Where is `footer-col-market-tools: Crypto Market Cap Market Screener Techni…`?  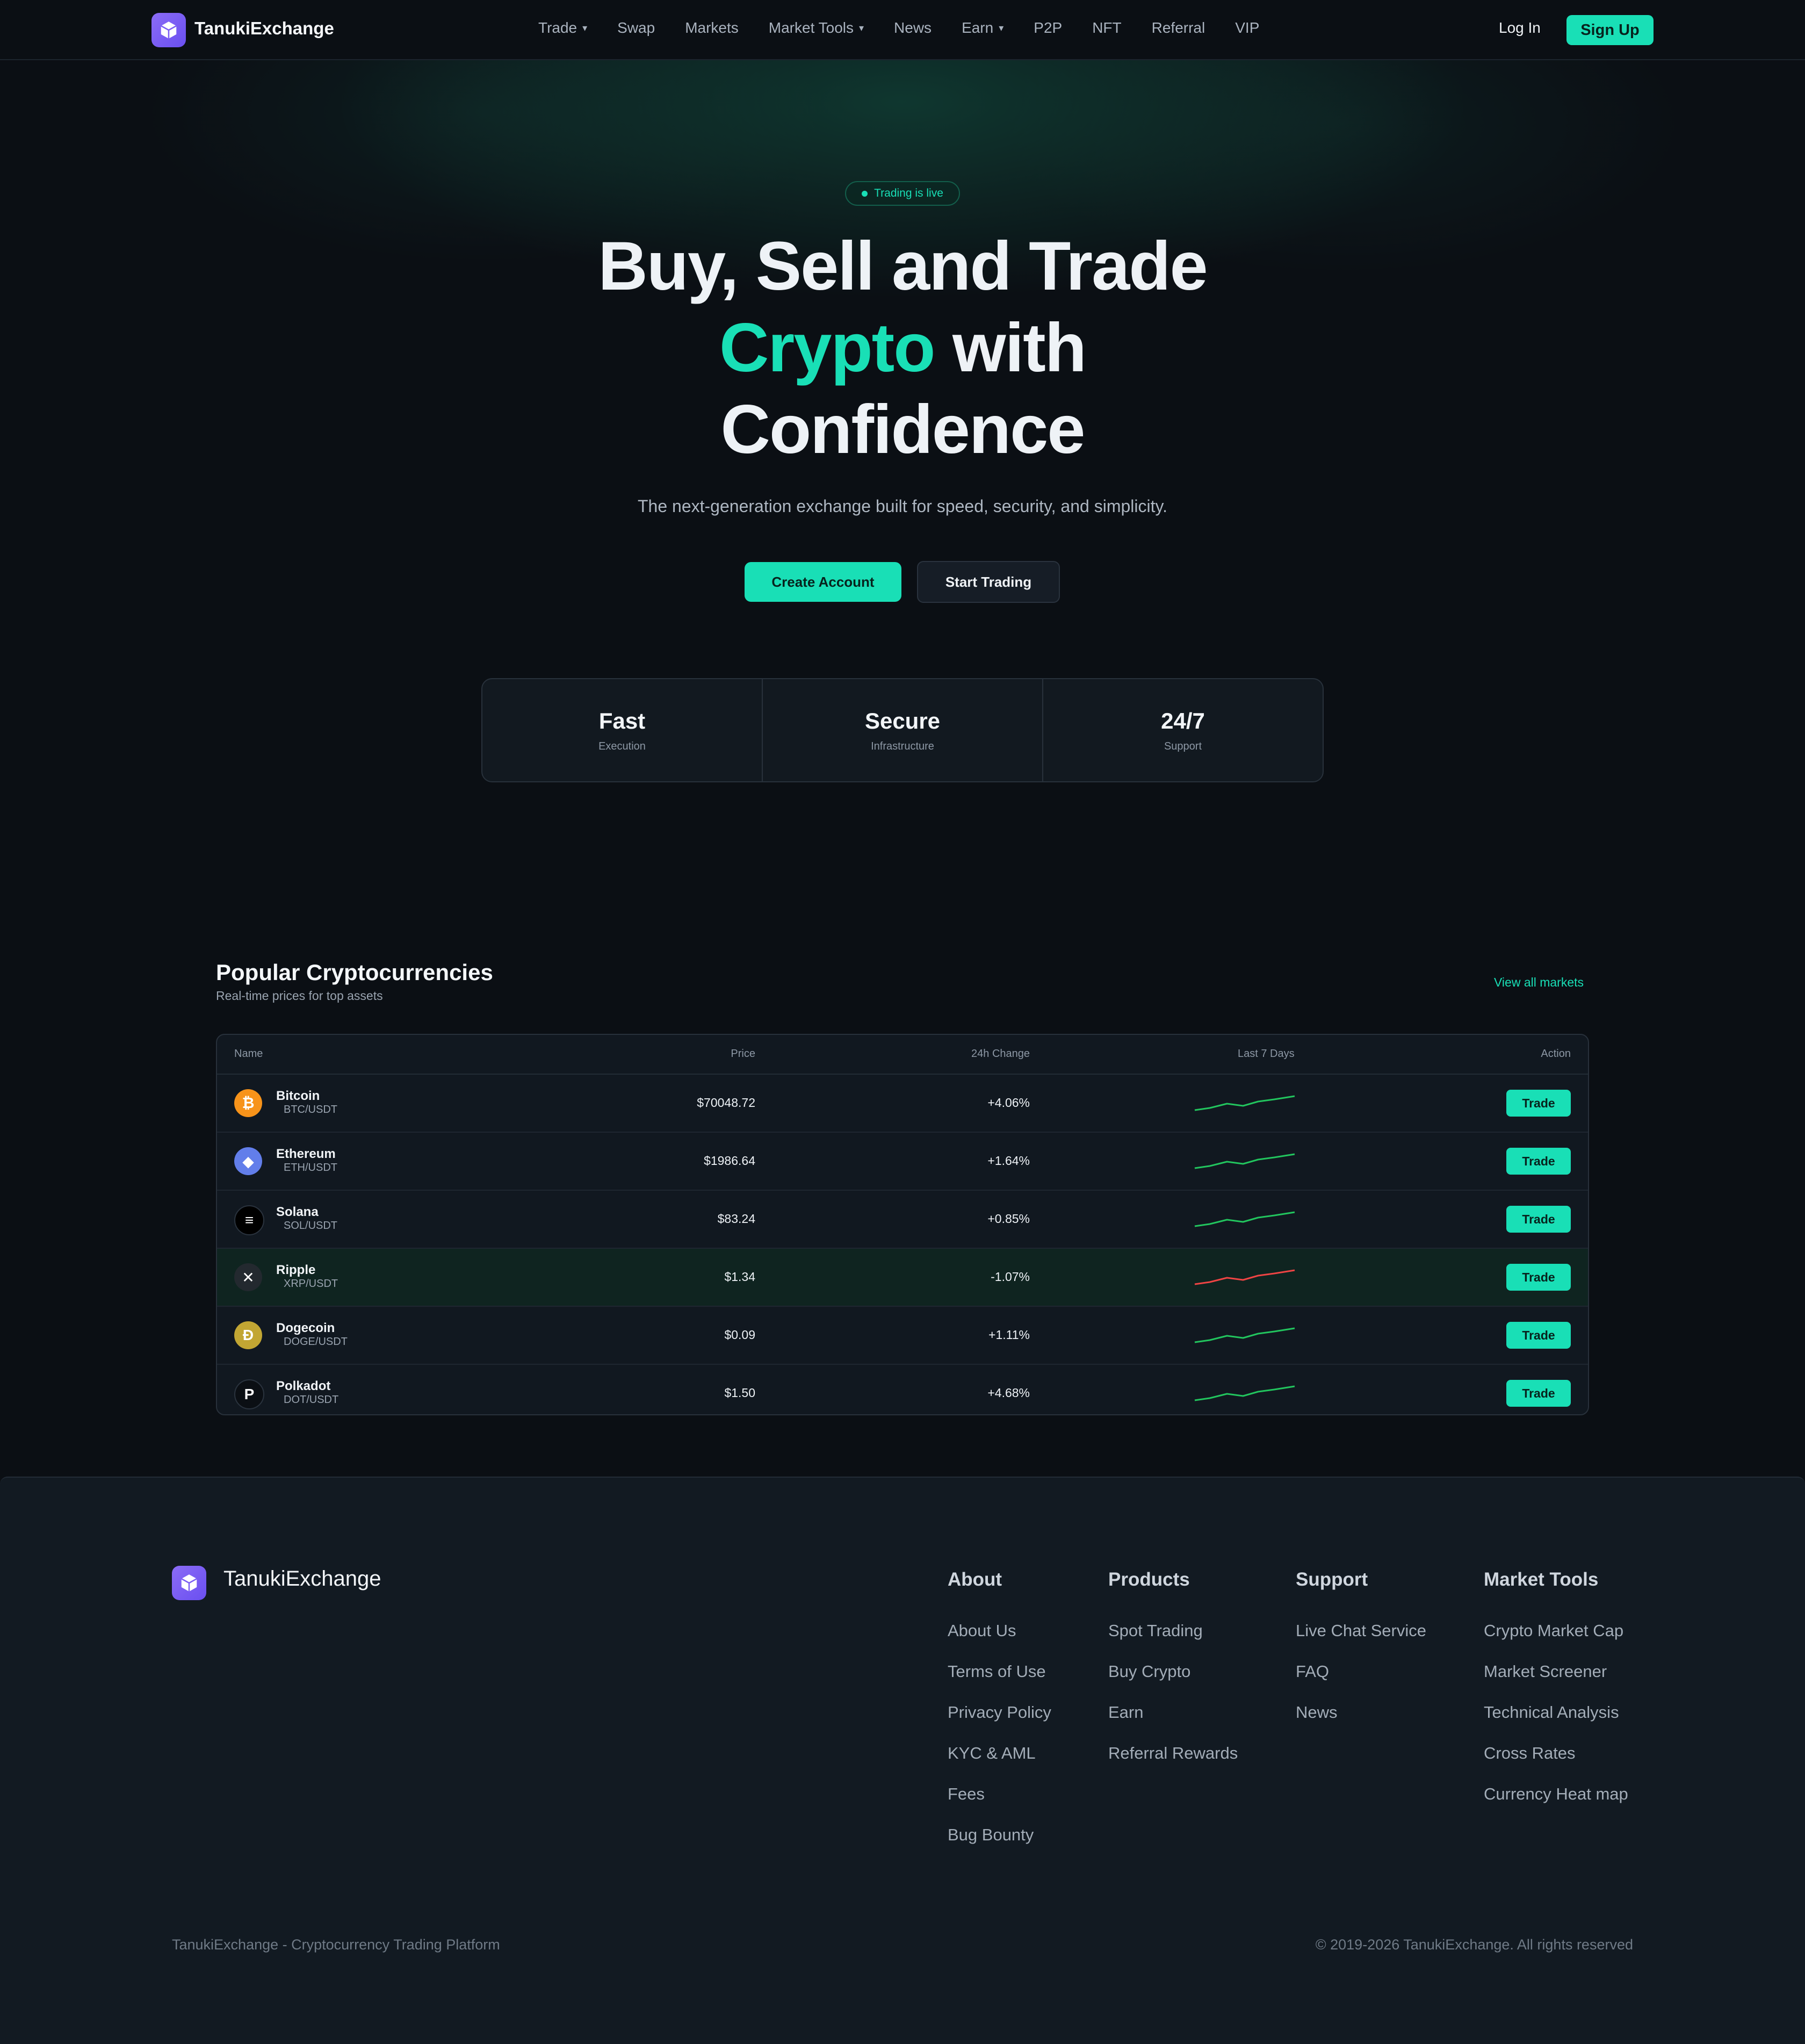 footer-col-market-tools: Crypto Market Cap Market Screener Techni… is located at coordinates (1556, 1723).